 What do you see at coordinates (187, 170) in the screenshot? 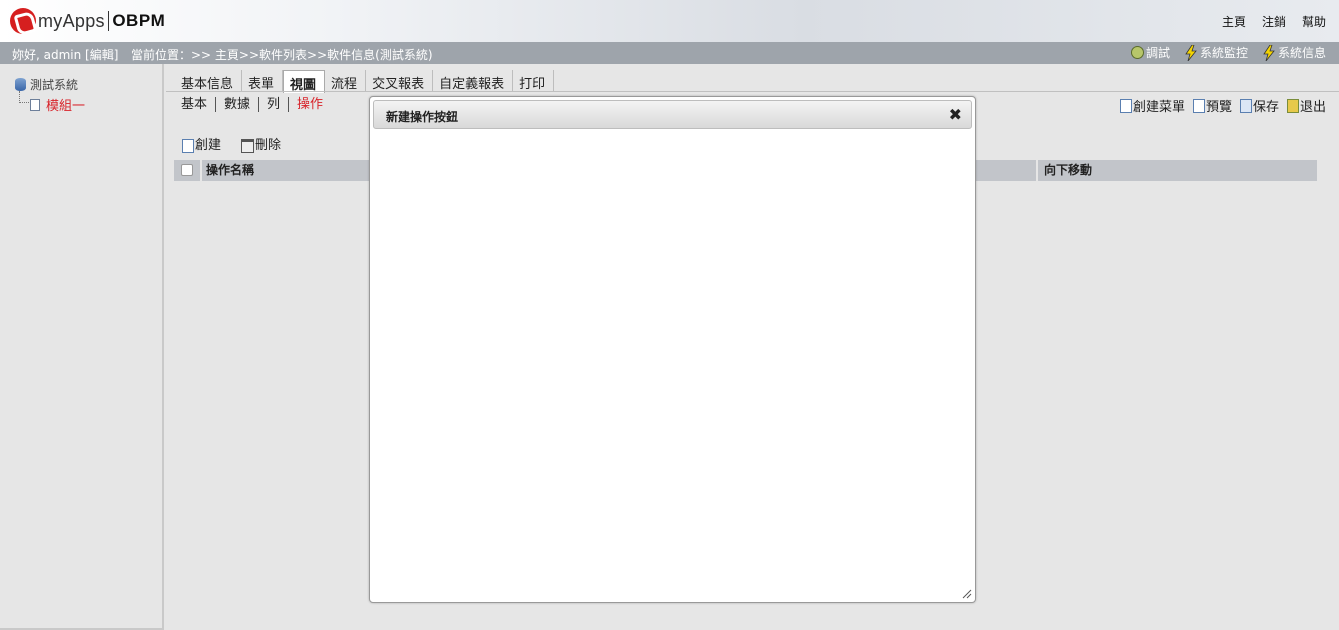
I see `select-all-checkbox` at bounding box center [187, 170].